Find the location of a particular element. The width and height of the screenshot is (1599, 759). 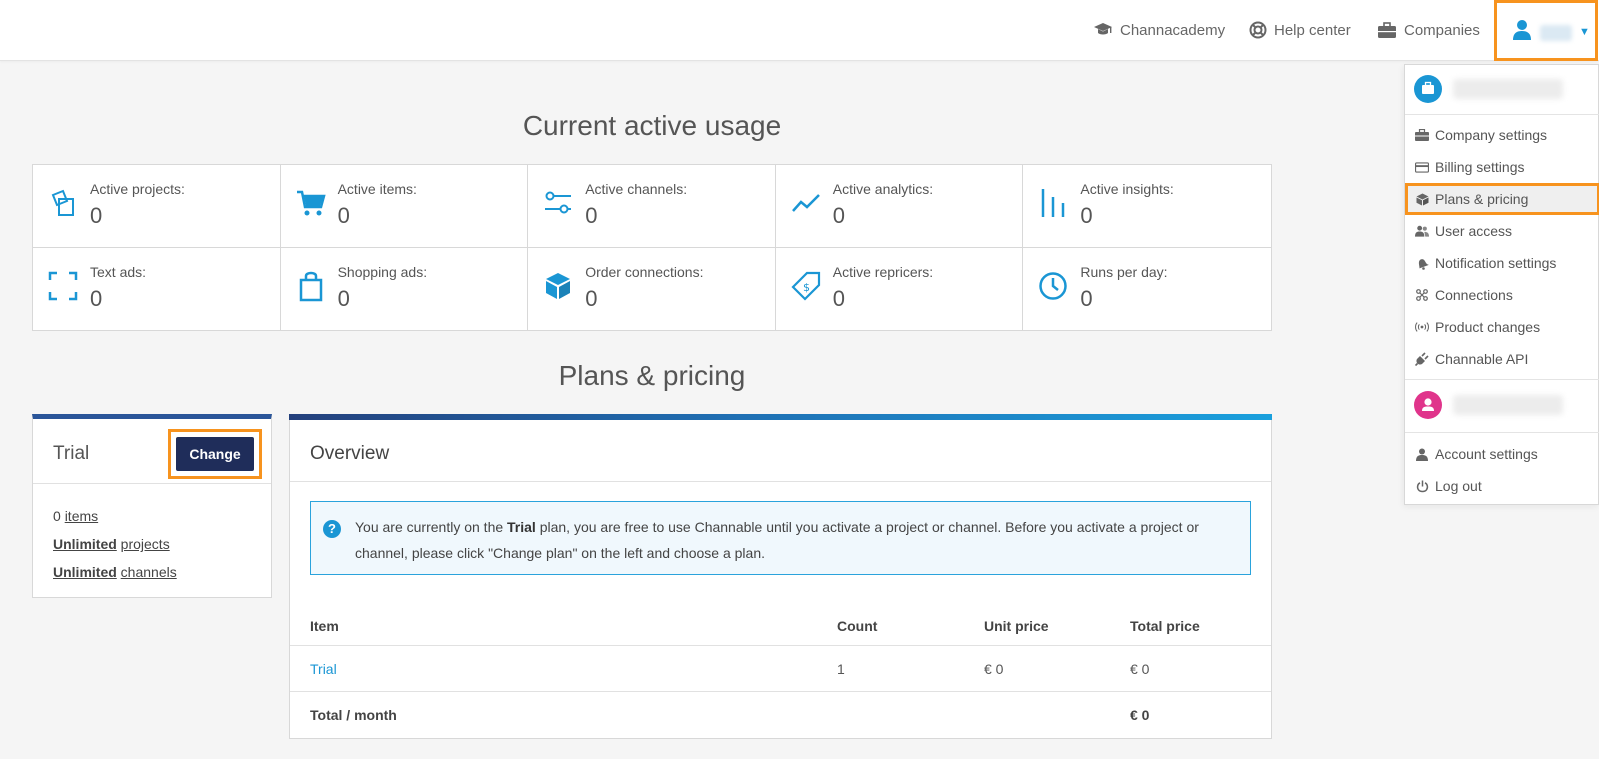

plans-heading: Plans & pricing is located at coordinates (652, 375).